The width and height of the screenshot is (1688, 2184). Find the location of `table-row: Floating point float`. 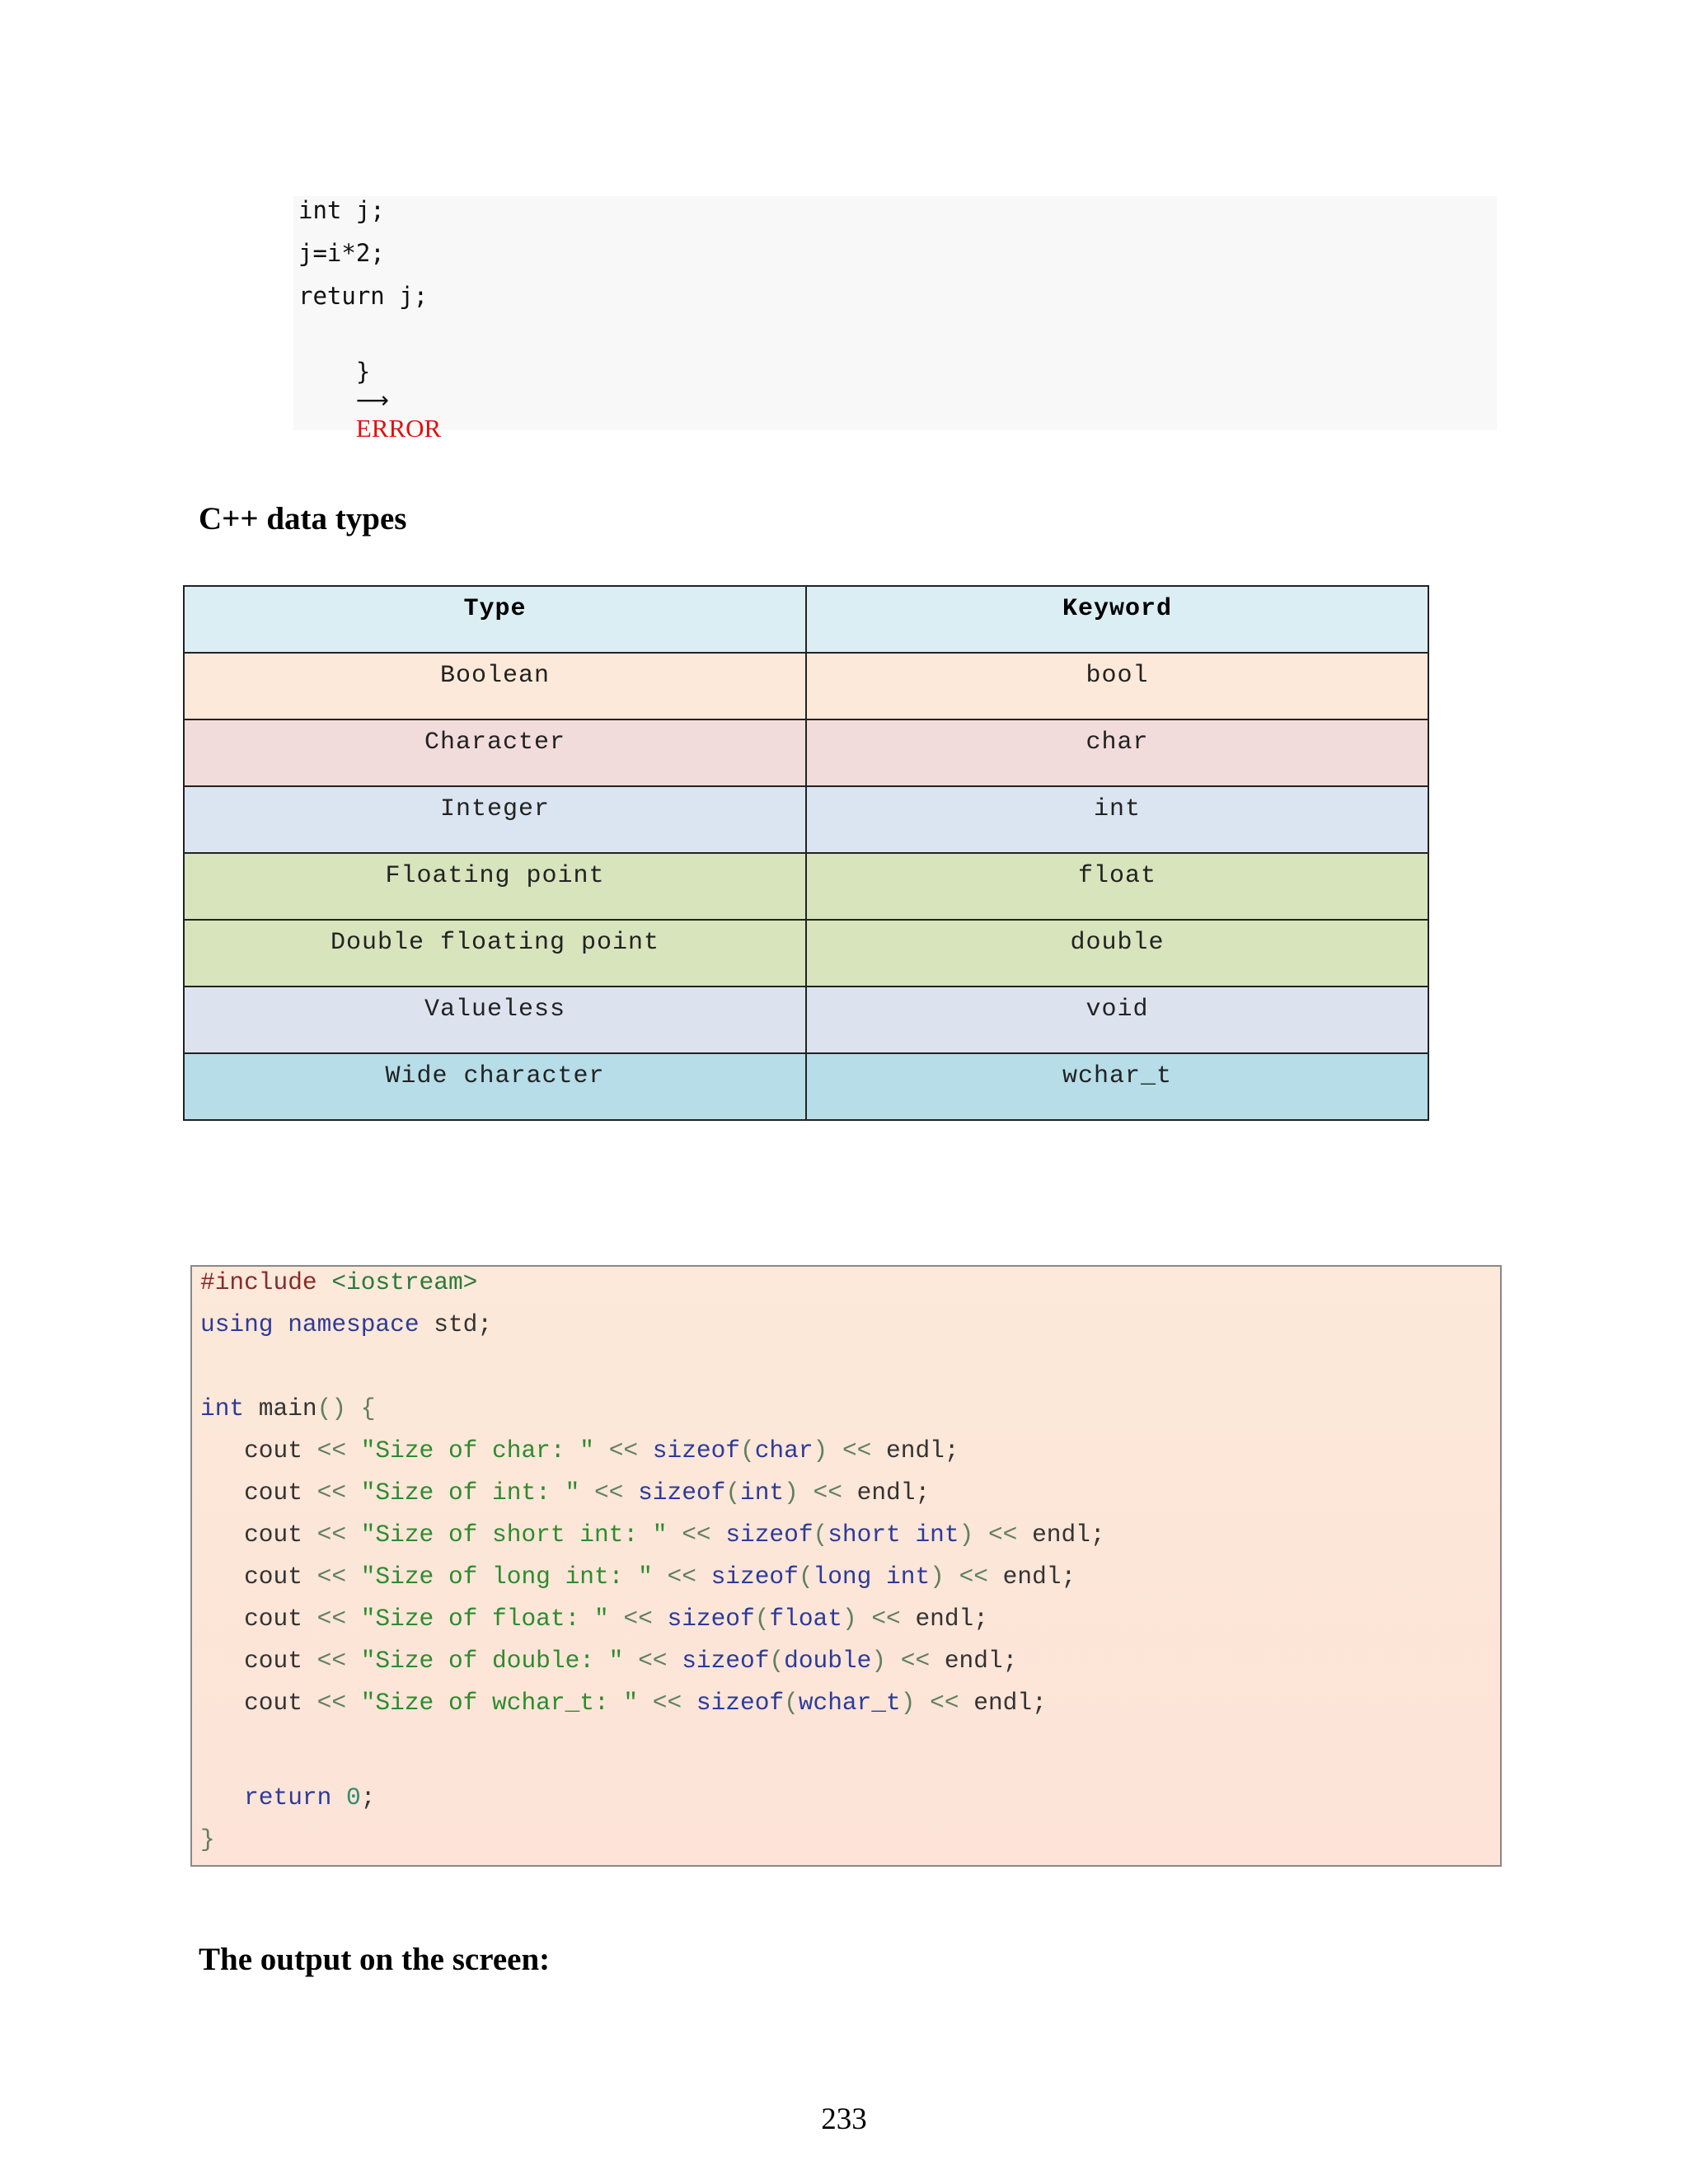

table-row: Floating point float is located at coordinates (806, 886).